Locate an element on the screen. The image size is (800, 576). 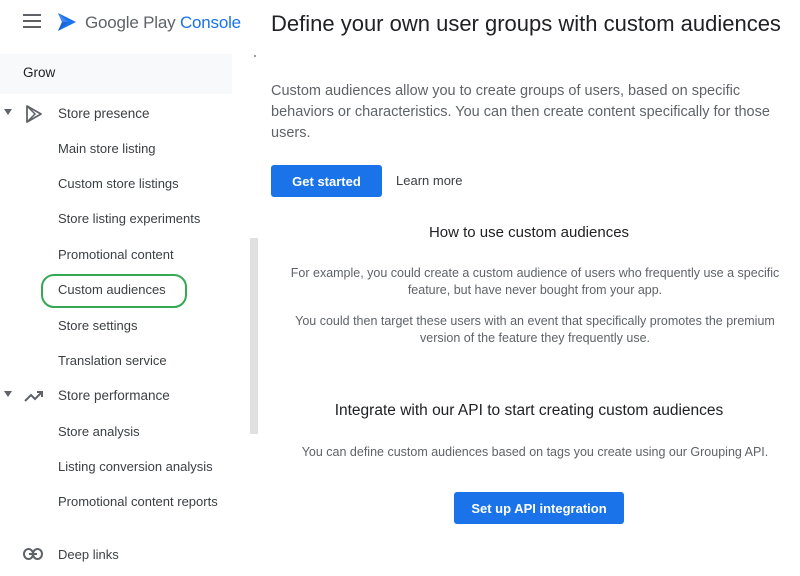
nav-group-label: Grow is located at coordinates (39, 72).